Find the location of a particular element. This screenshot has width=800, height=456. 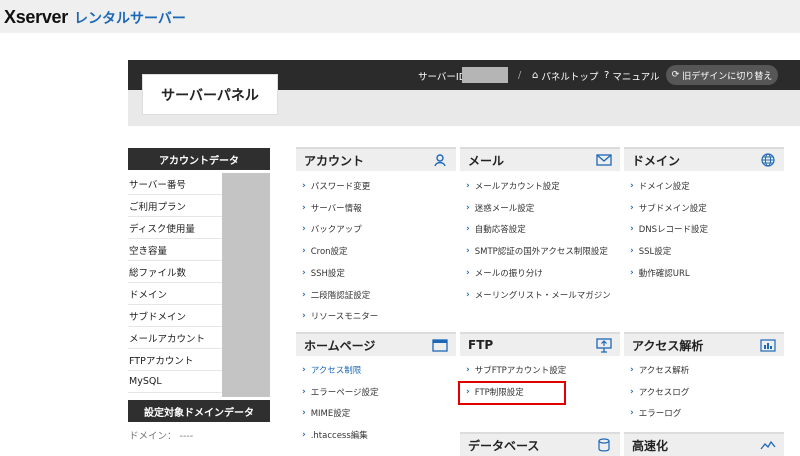

section-homepage-link: › .htaccess編集 is located at coordinates (335, 435).